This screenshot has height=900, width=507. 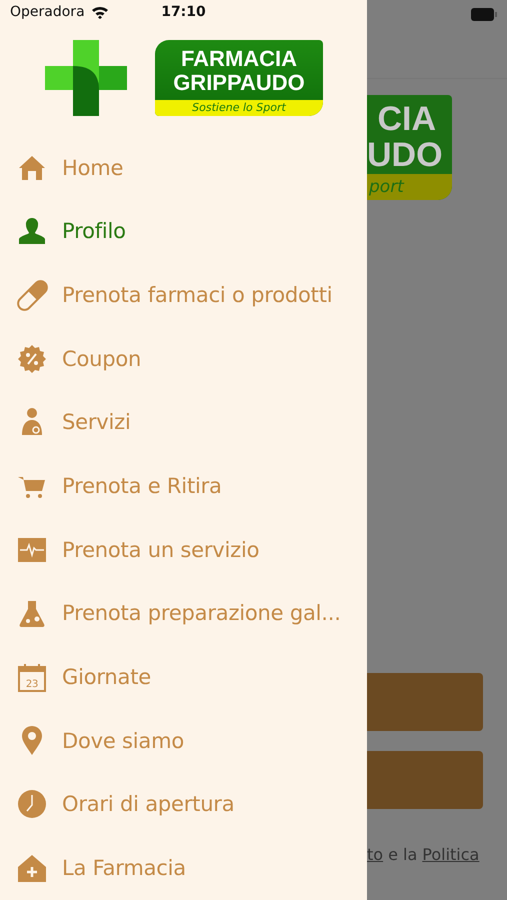 I want to click on logo-tagline: Sostiene lo Sport, so click(x=239, y=108).